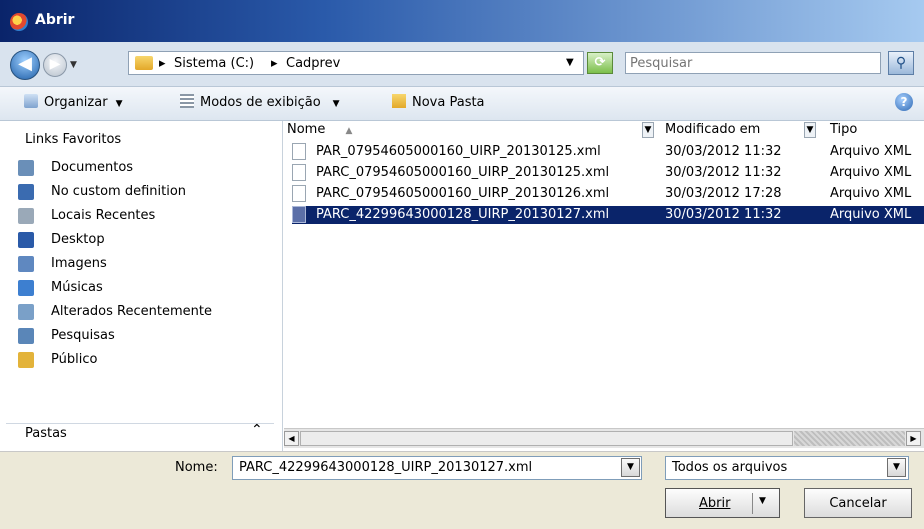 This screenshot has width=924, height=529. I want to click on nav-item-musicas: Músicas, so click(143, 289).